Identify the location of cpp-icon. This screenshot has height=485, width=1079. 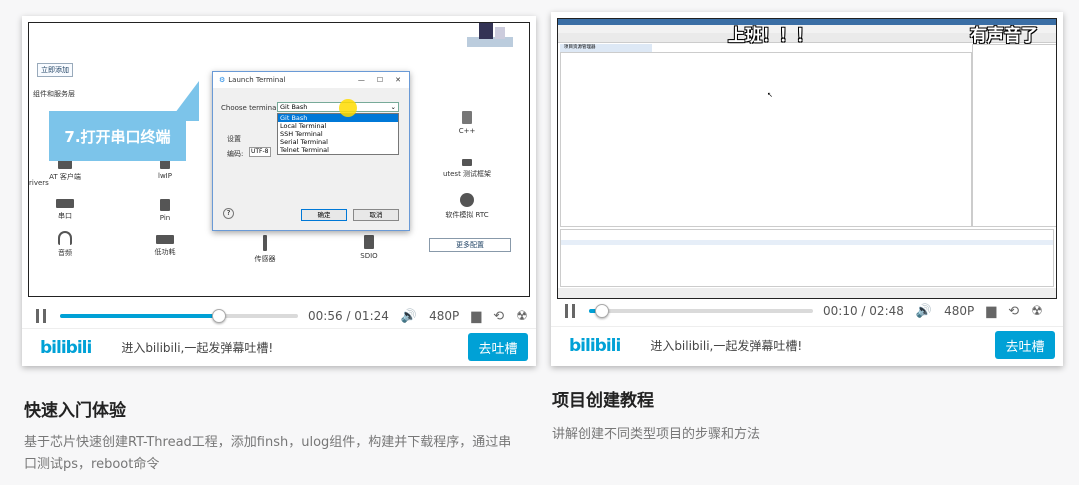
(467, 117).